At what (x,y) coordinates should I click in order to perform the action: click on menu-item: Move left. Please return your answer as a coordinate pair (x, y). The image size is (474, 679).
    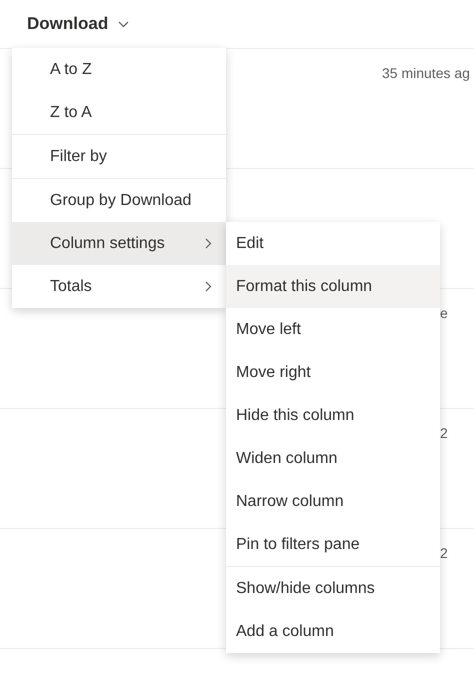
    Looking at the image, I should click on (333, 329).